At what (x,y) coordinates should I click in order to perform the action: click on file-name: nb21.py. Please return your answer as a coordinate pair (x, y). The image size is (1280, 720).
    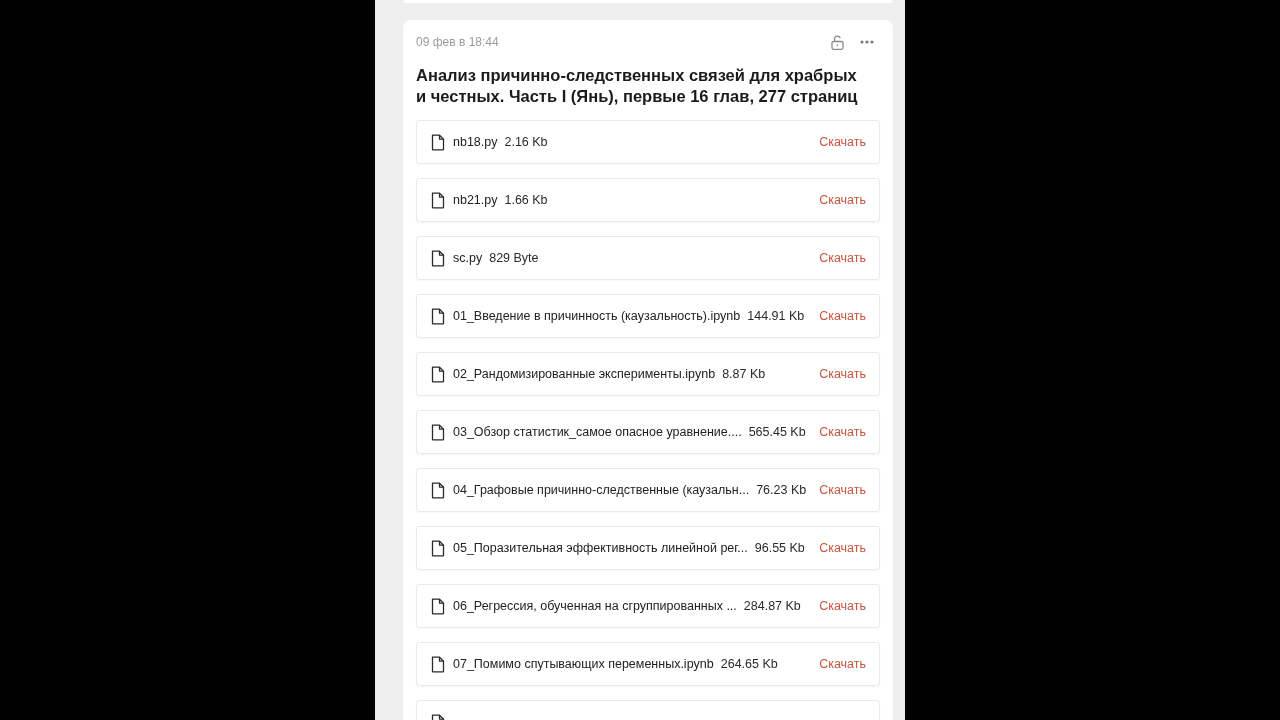
    Looking at the image, I should click on (475, 200).